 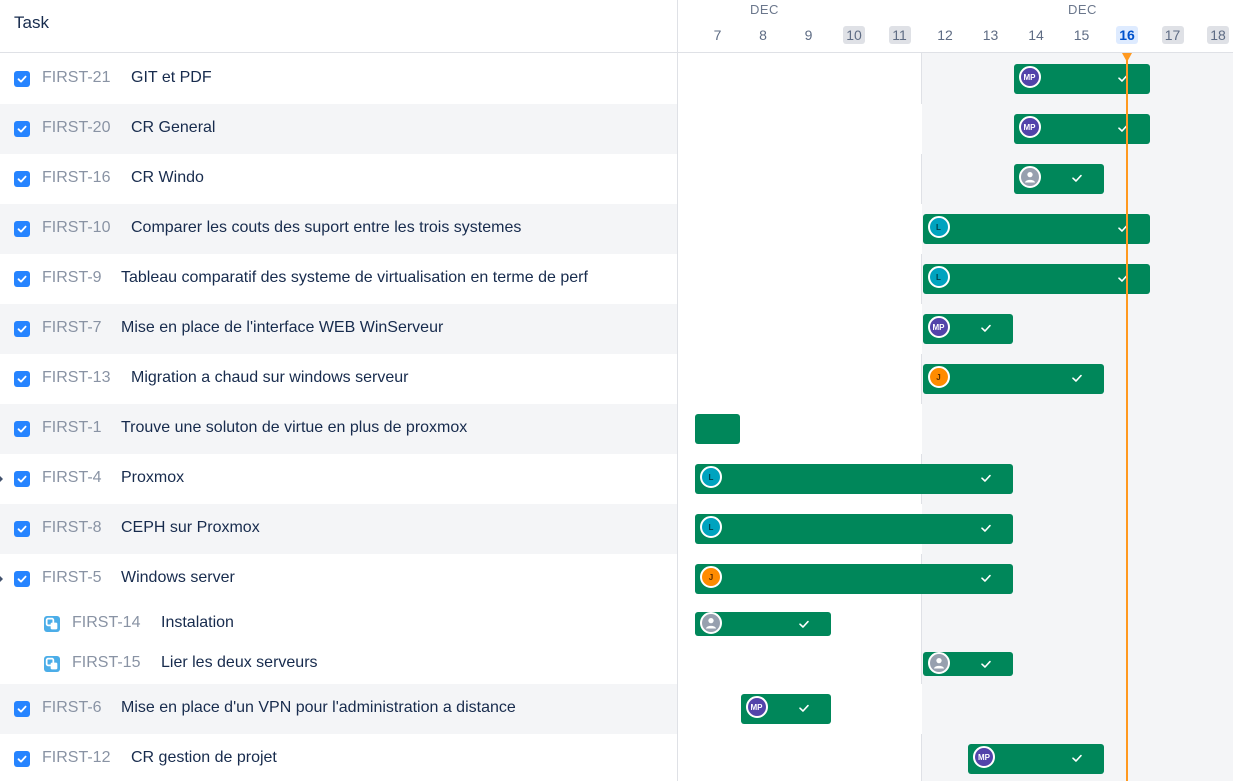 What do you see at coordinates (338, 179) in the screenshot?
I see `task-row: FIRST-16 CR Windo` at bounding box center [338, 179].